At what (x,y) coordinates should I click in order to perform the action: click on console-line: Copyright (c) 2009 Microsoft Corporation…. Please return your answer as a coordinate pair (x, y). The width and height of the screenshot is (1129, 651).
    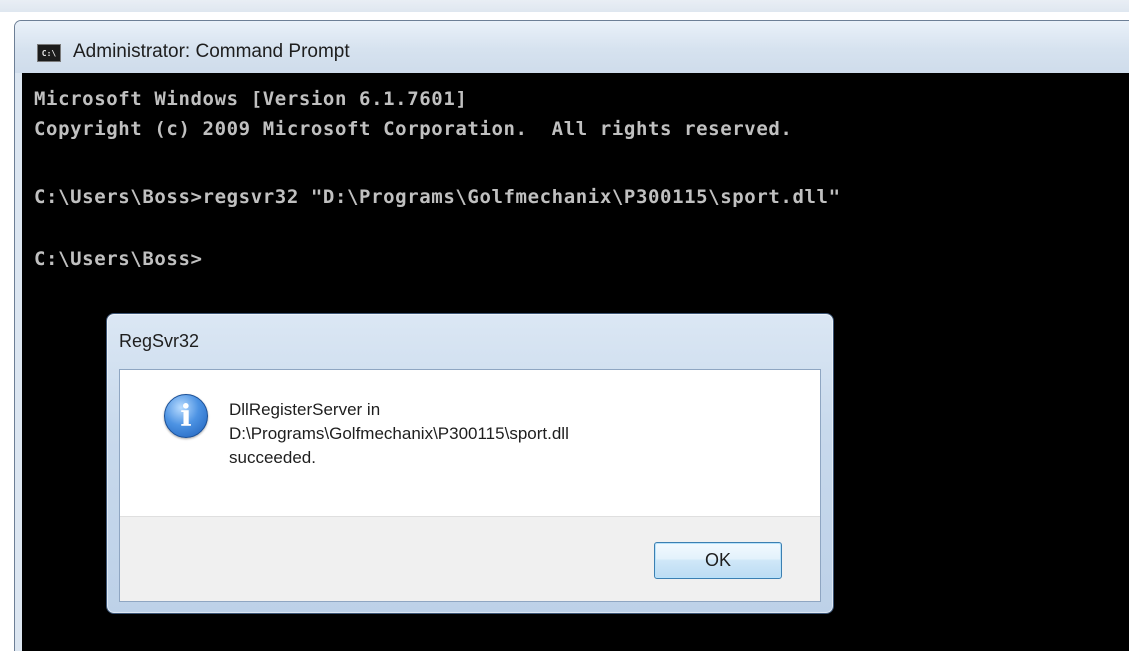
    Looking at the image, I should click on (413, 129).